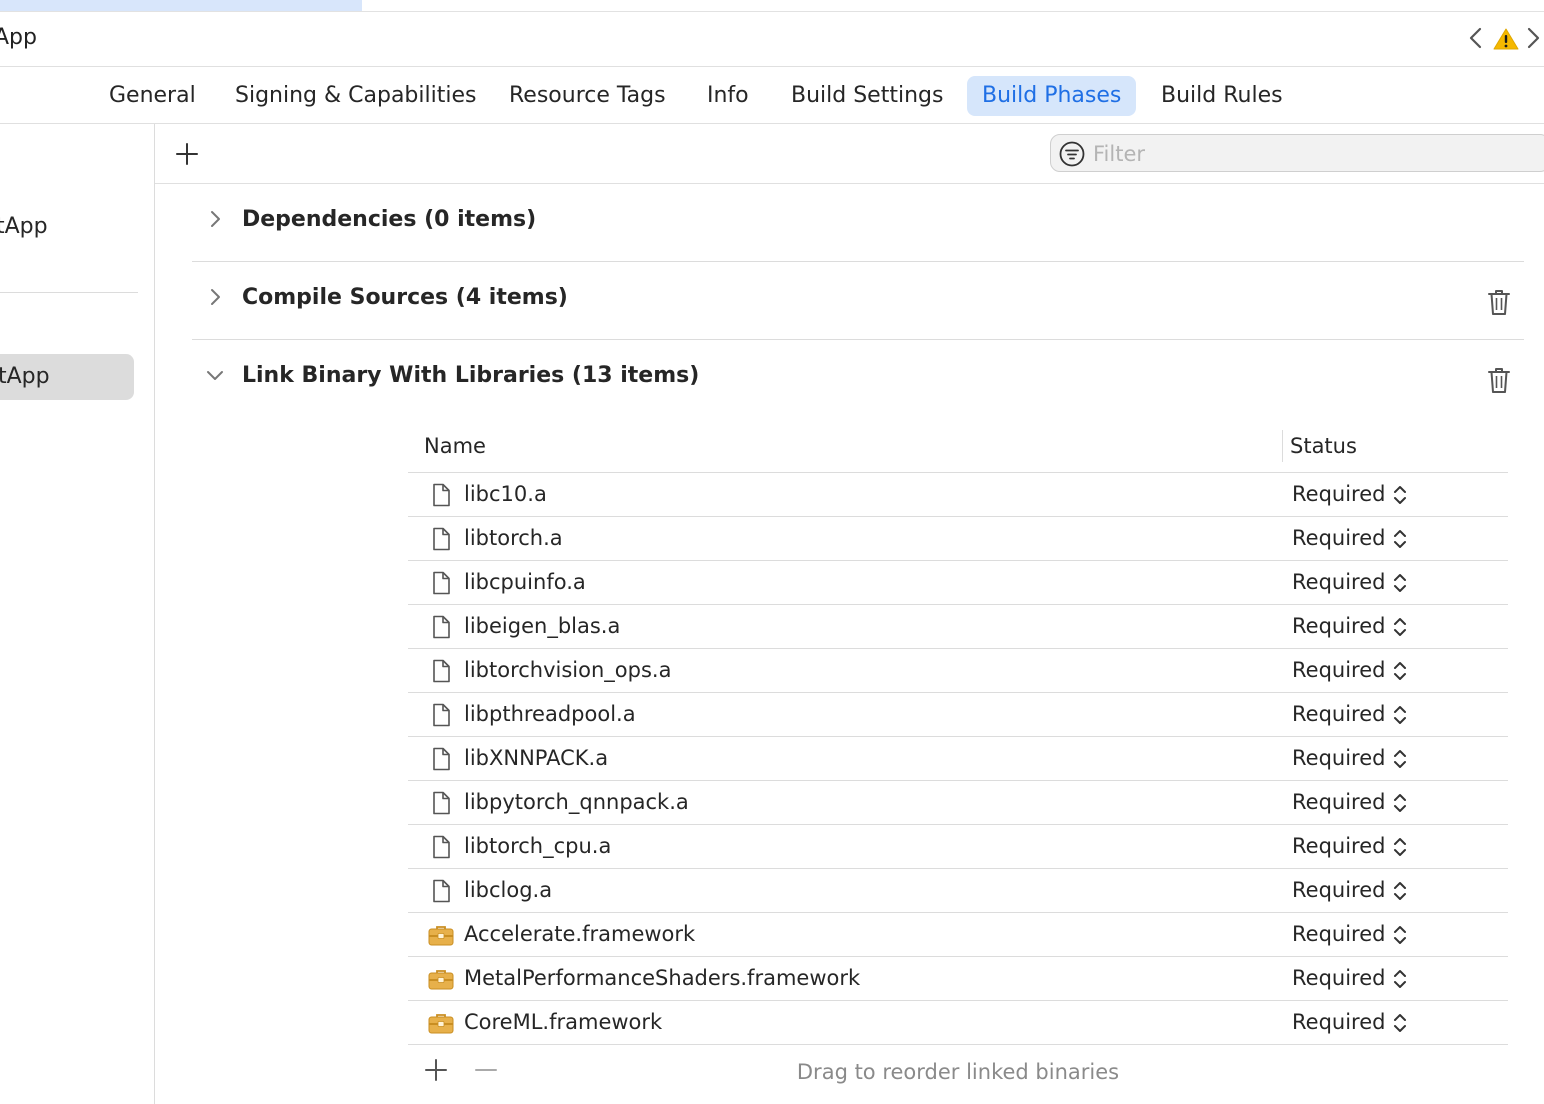  Describe the element at coordinates (538, 846) in the screenshot. I see `library-name: libtorch_cpu.a` at that location.